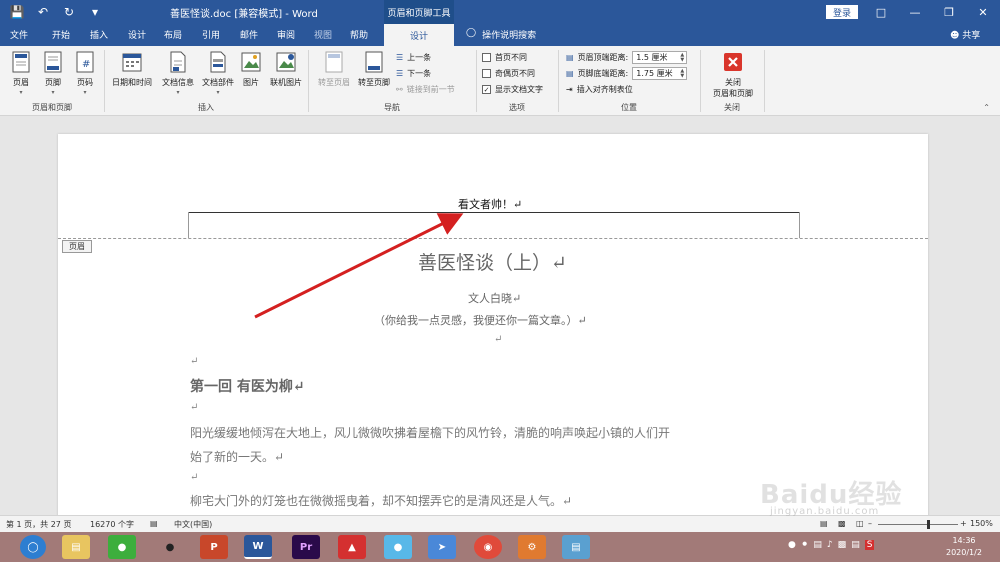 The height and width of the screenshot is (562, 1000). I want to click on login-button: 登录, so click(842, 12).